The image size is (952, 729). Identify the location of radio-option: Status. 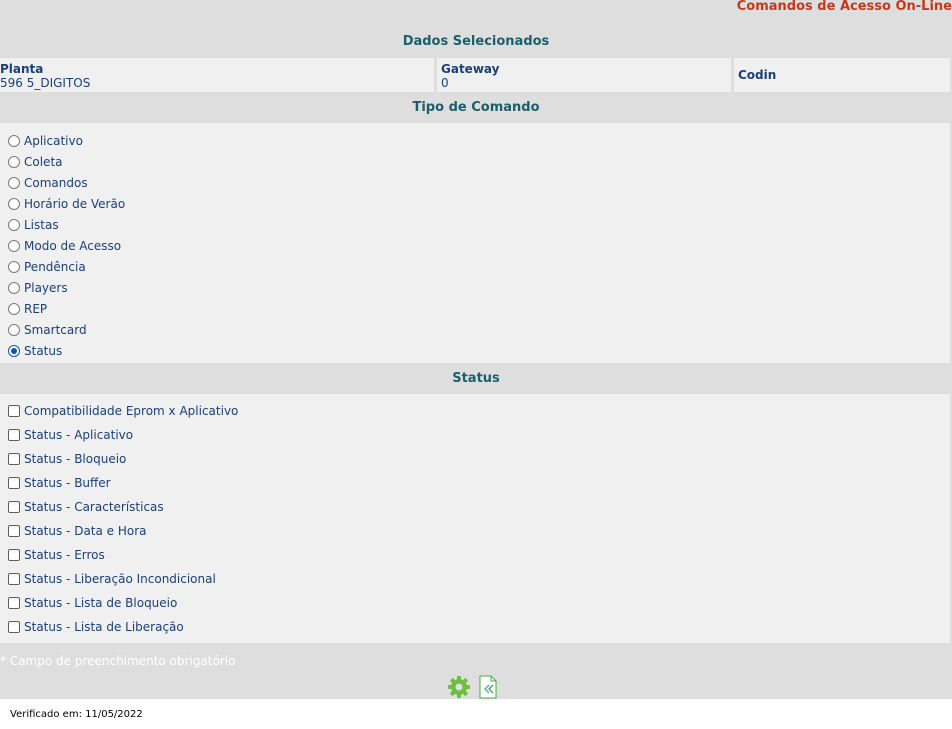
(35, 351).